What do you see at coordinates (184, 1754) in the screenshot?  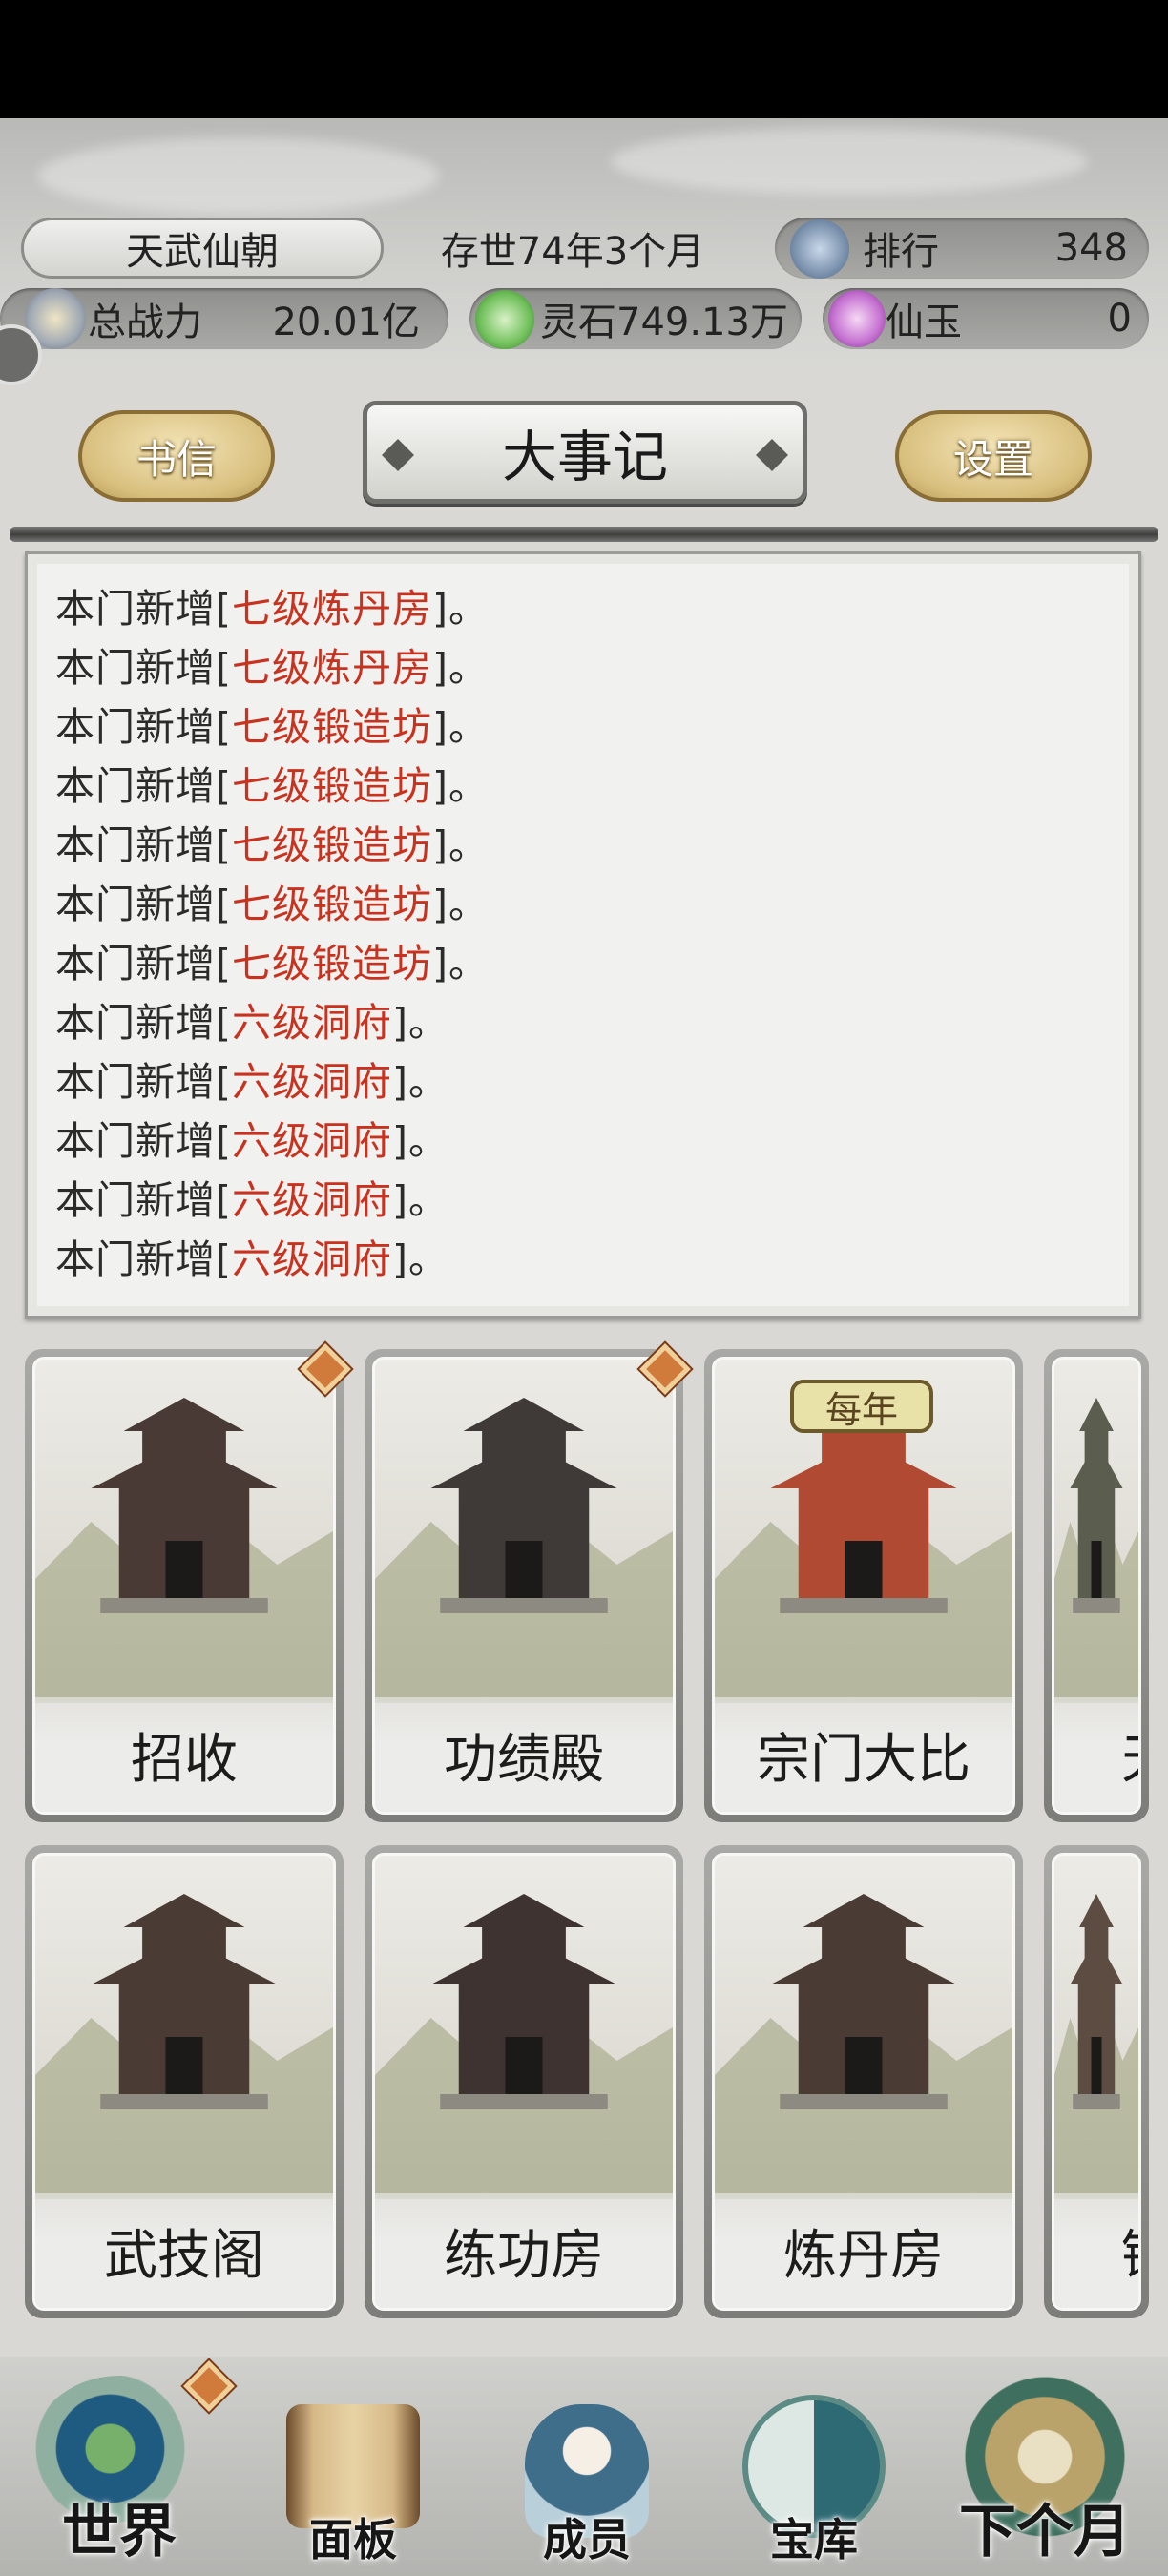 I see `building-card-label: 招收` at bounding box center [184, 1754].